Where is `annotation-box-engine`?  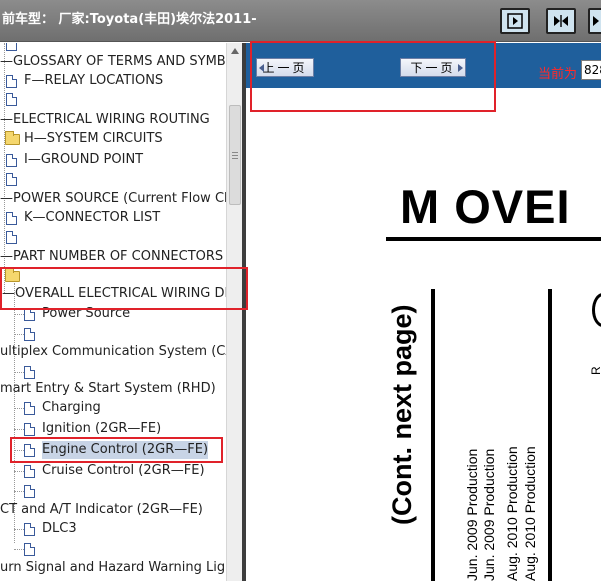
annotation-box-engine is located at coordinates (116, 450).